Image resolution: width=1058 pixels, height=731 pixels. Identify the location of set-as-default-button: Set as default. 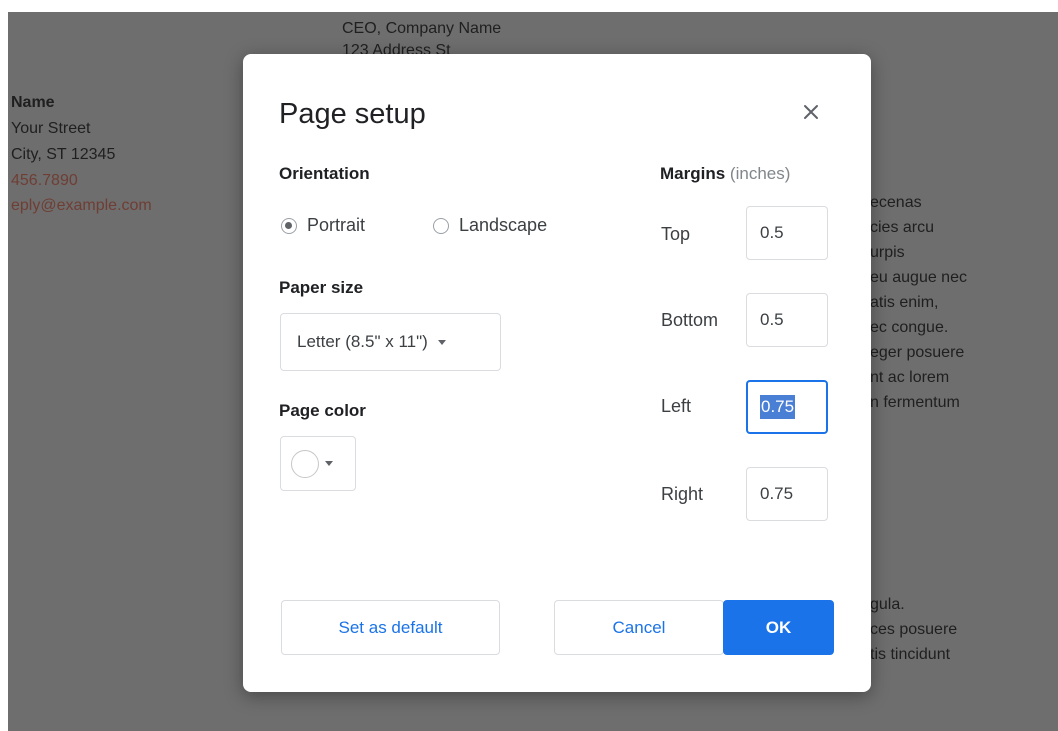
(390, 627).